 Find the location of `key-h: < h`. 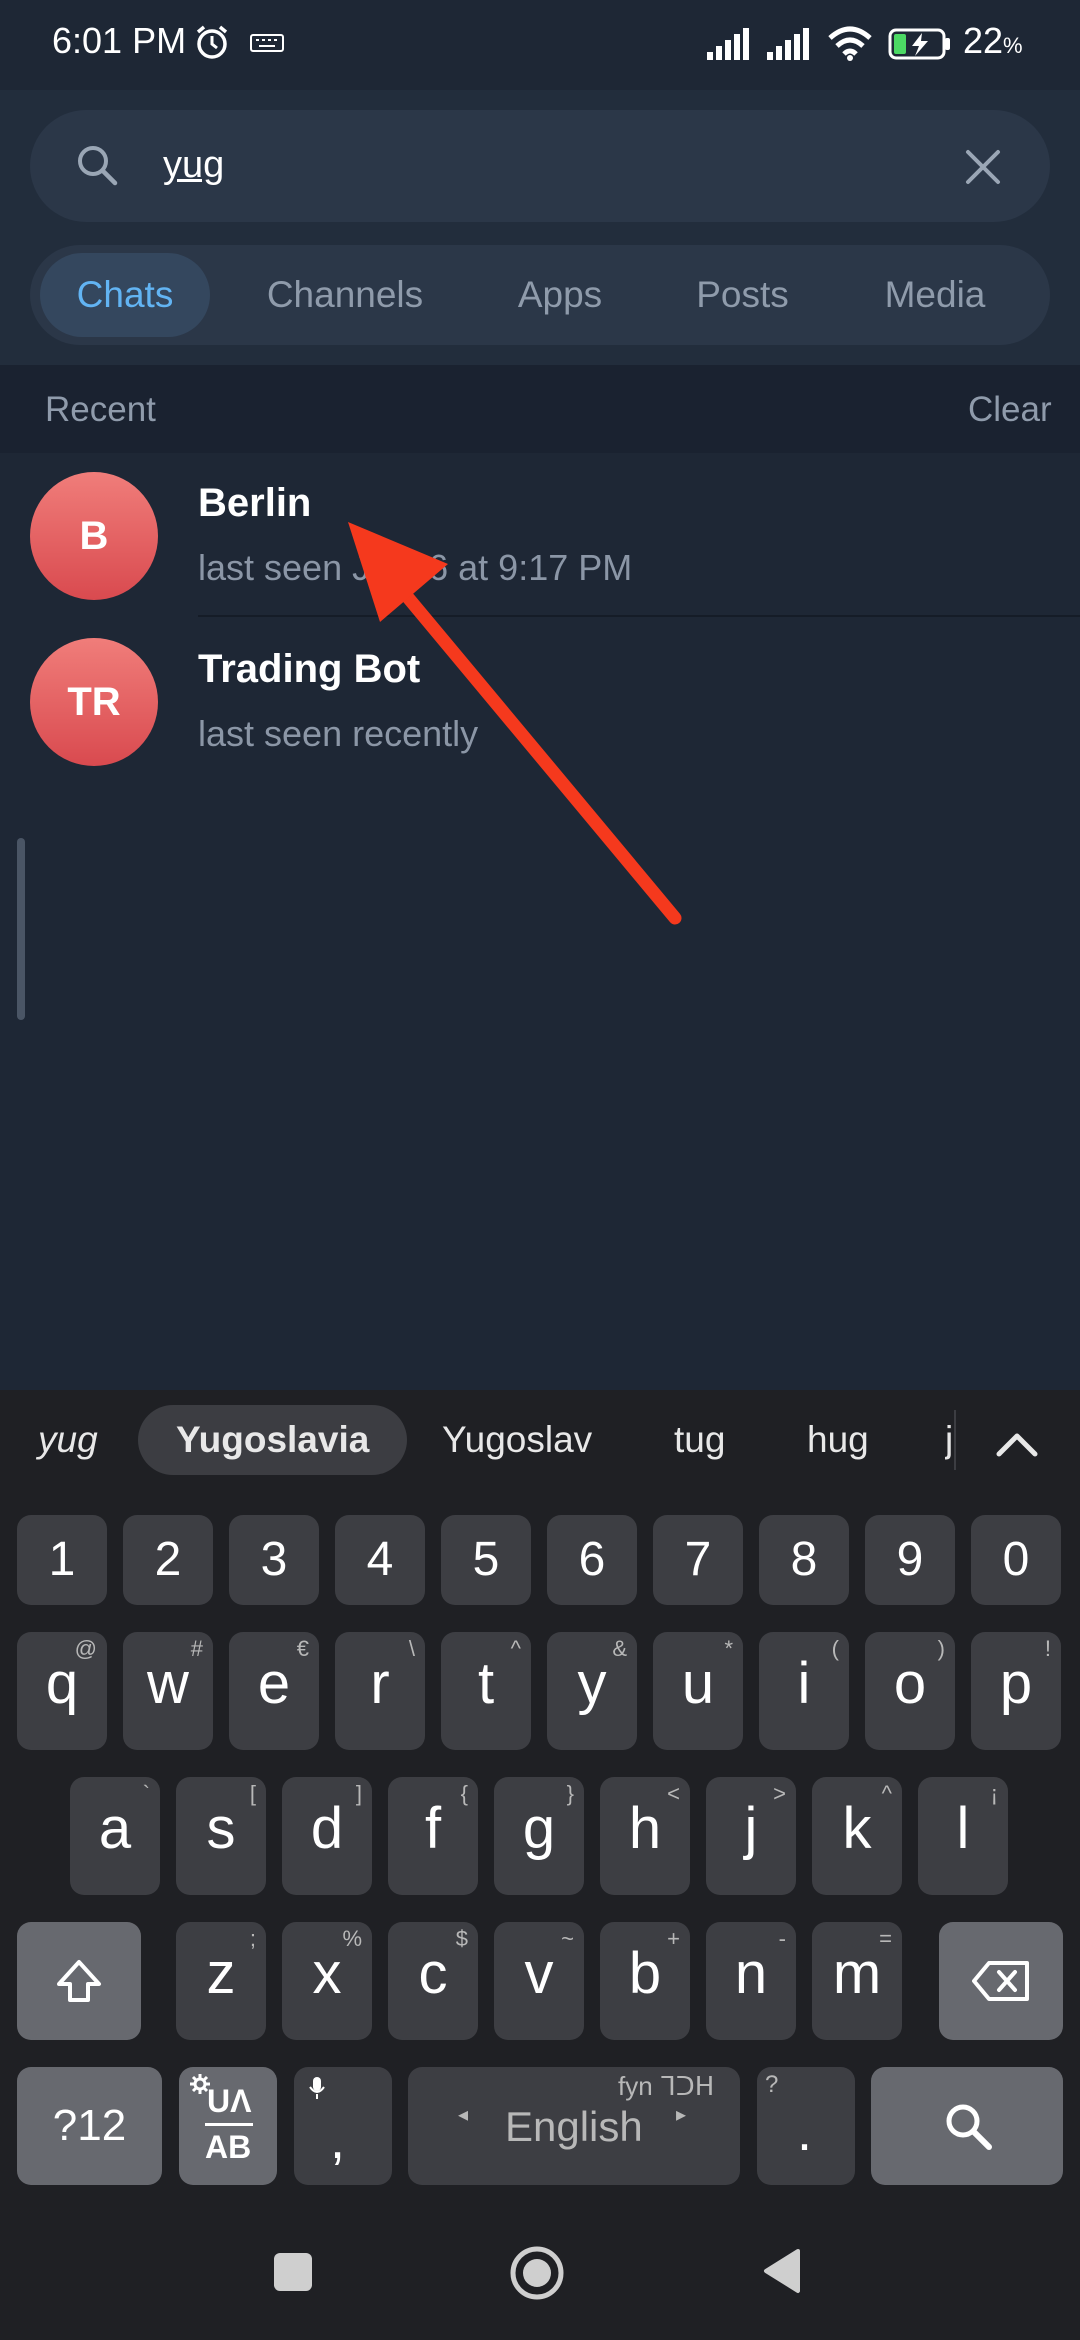

key-h: < h is located at coordinates (645, 1836).